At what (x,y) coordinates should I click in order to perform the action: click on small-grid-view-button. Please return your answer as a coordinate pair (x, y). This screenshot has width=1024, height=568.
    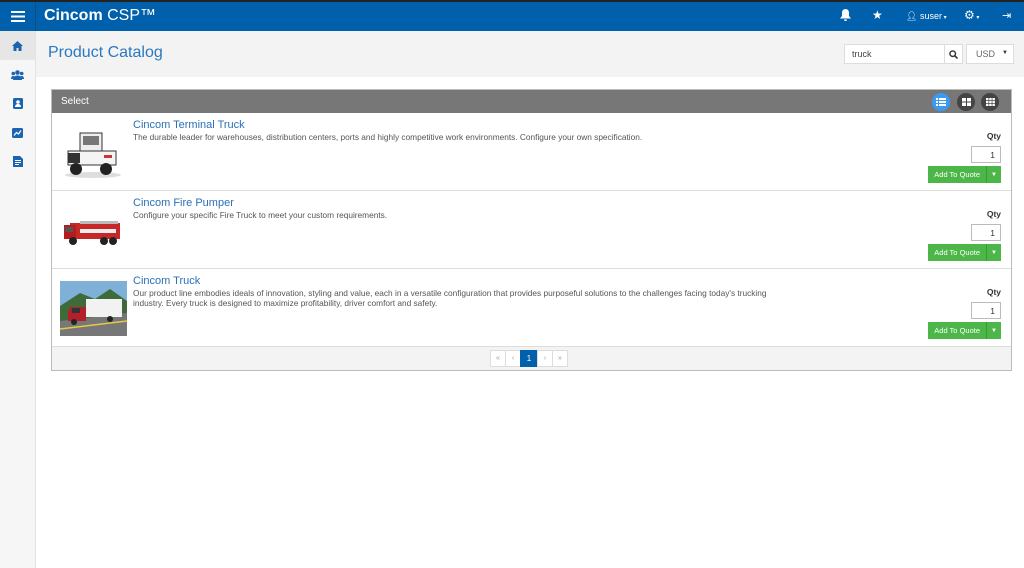
    Looking at the image, I should click on (990, 102).